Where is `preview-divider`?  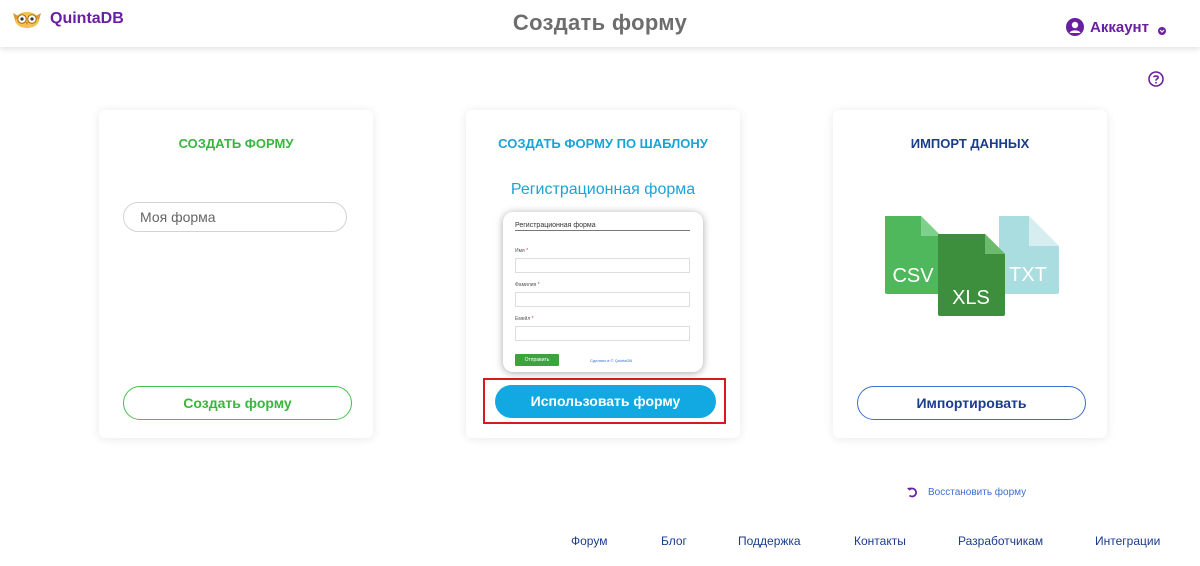
preview-divider is located at coordinates (602, 230).